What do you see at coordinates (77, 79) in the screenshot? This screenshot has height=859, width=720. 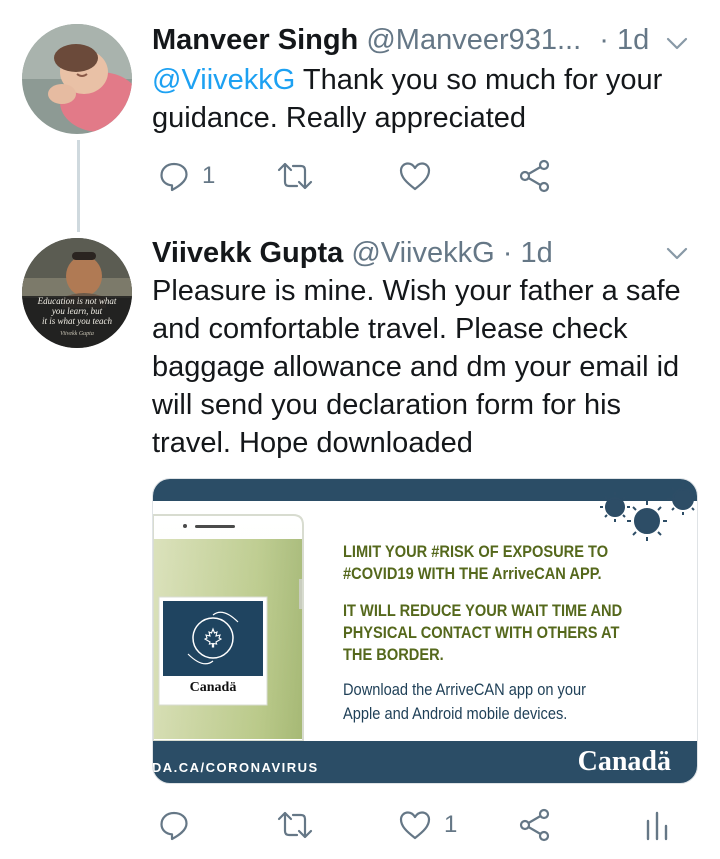 I see `avatar-manveer` at bounding box center [77, 79].